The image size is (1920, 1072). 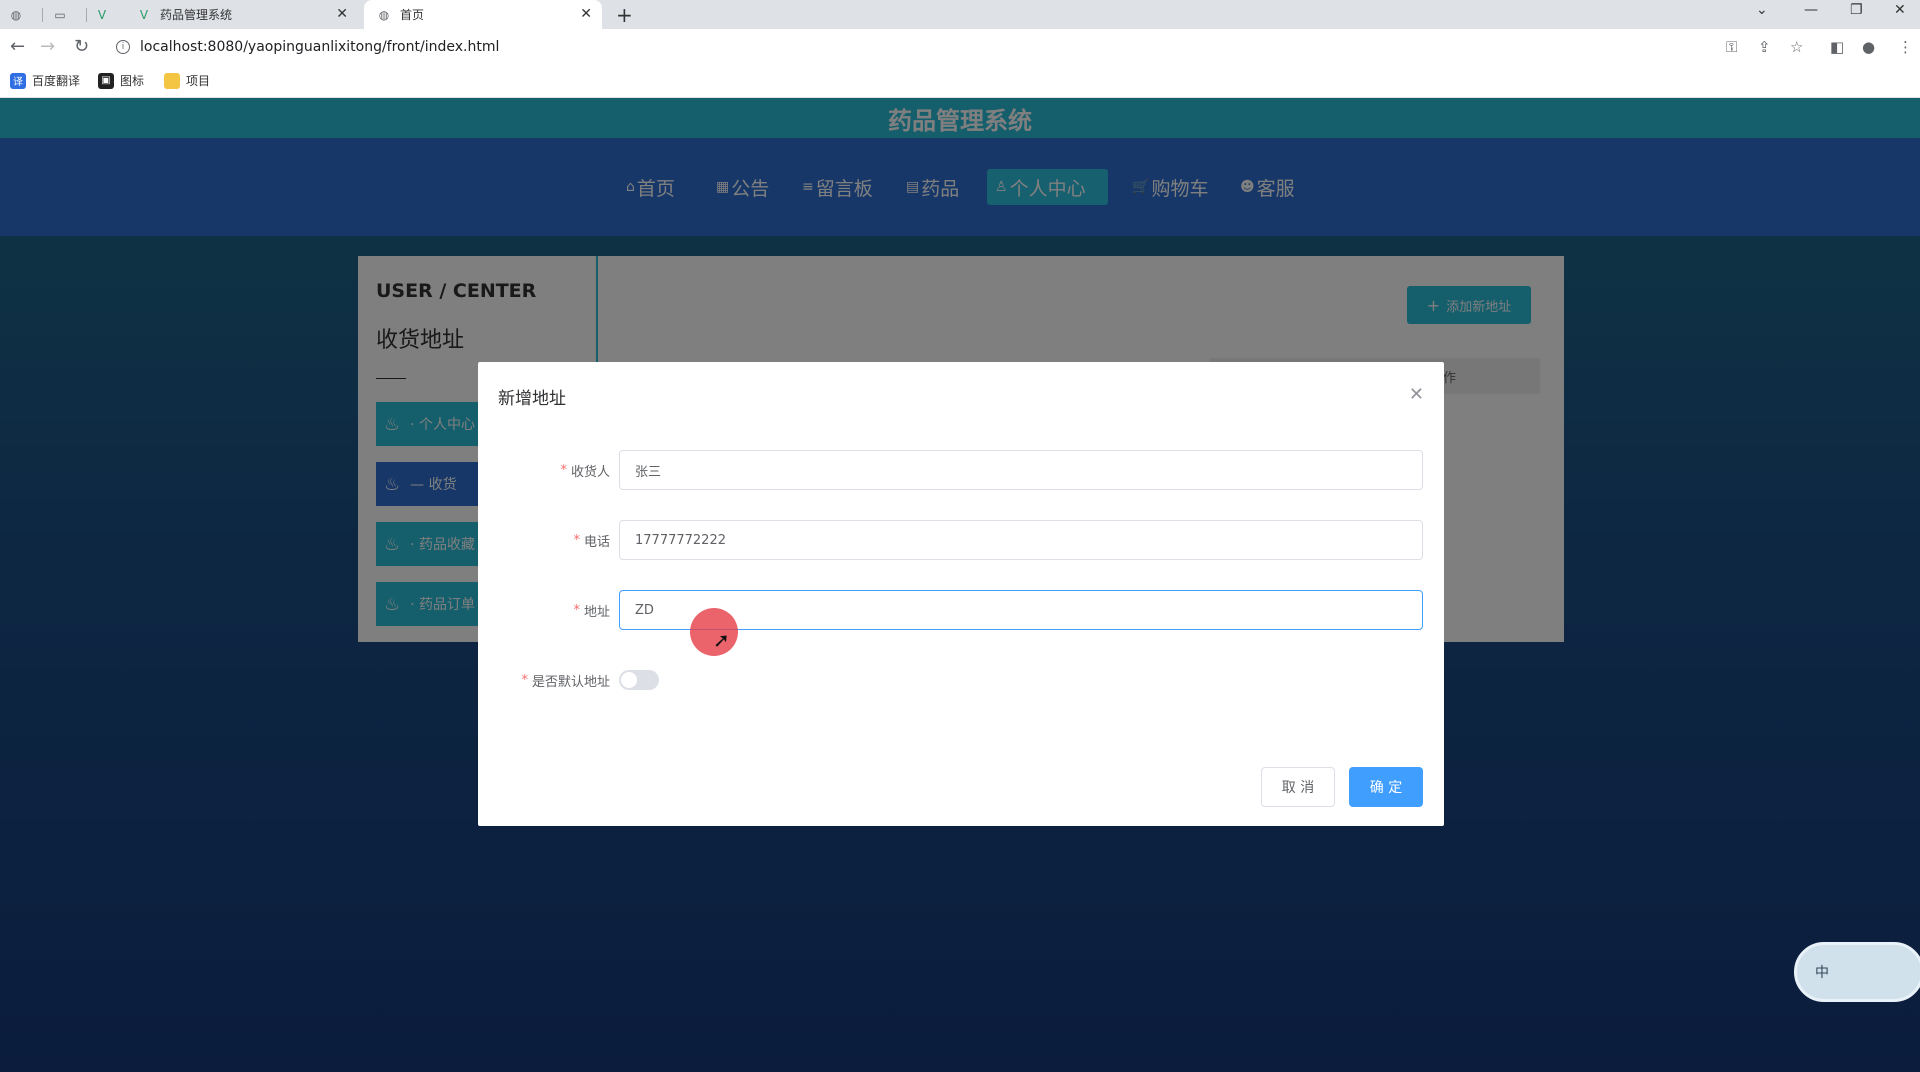 I want to click on phone-label: * 电话, so click(x=591, y=541).